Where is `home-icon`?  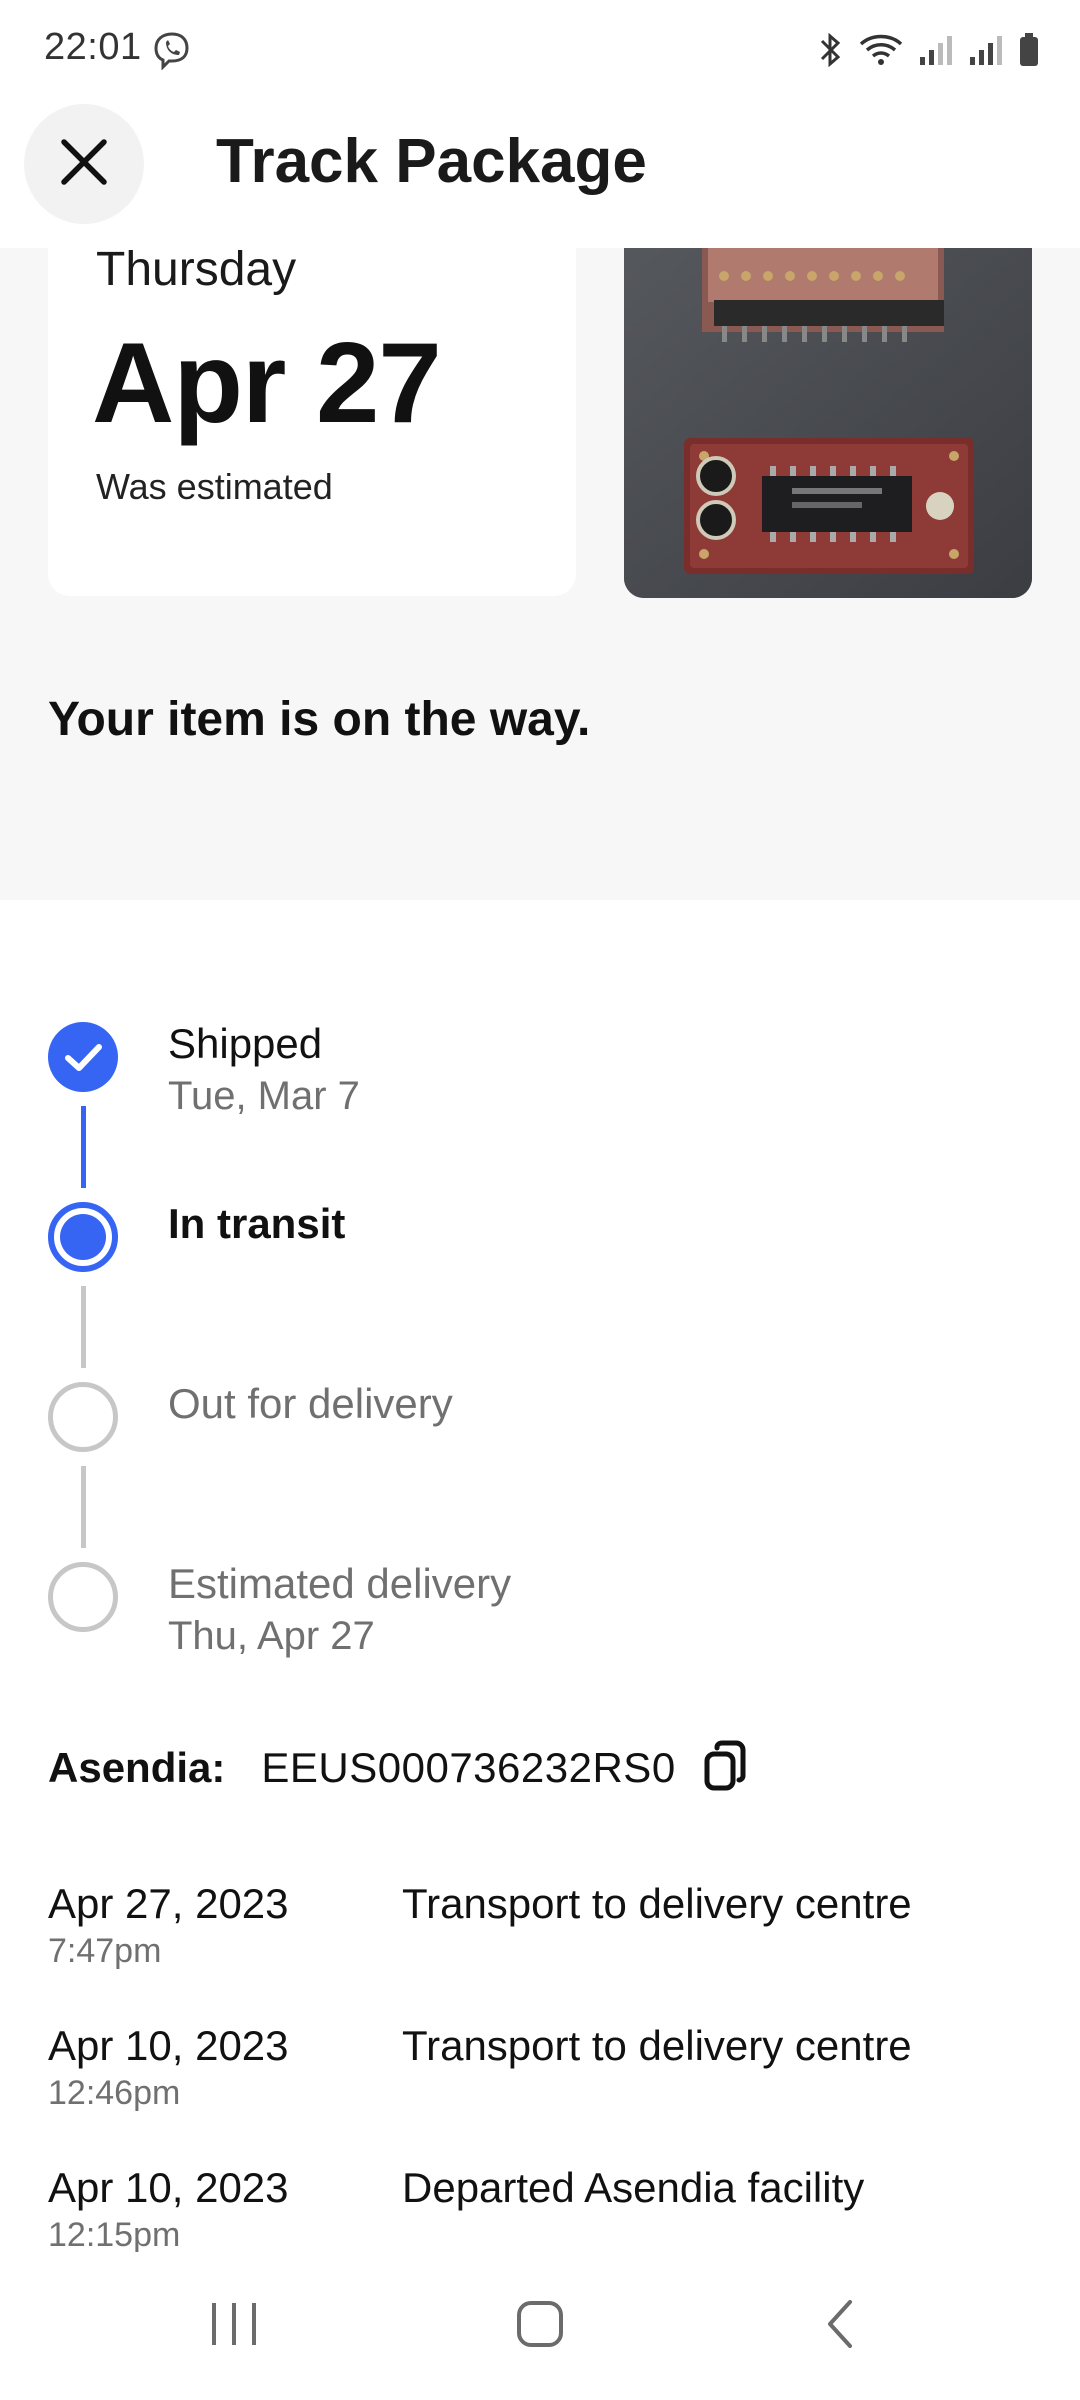
home-icon is located at coordinates (540, 2326).